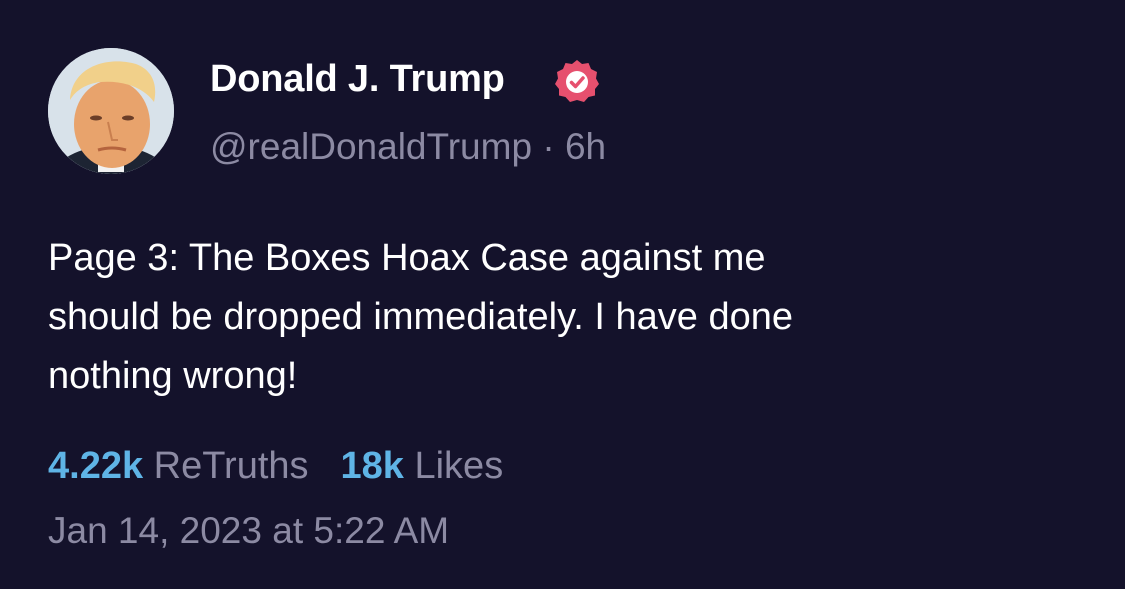 Image resolution: width=1125 pixels, height=589 pixels. What do you see at coordinates (577, 82) in the screenshot?
I see `verified-badge-icon` at bounding box center [577, 82].